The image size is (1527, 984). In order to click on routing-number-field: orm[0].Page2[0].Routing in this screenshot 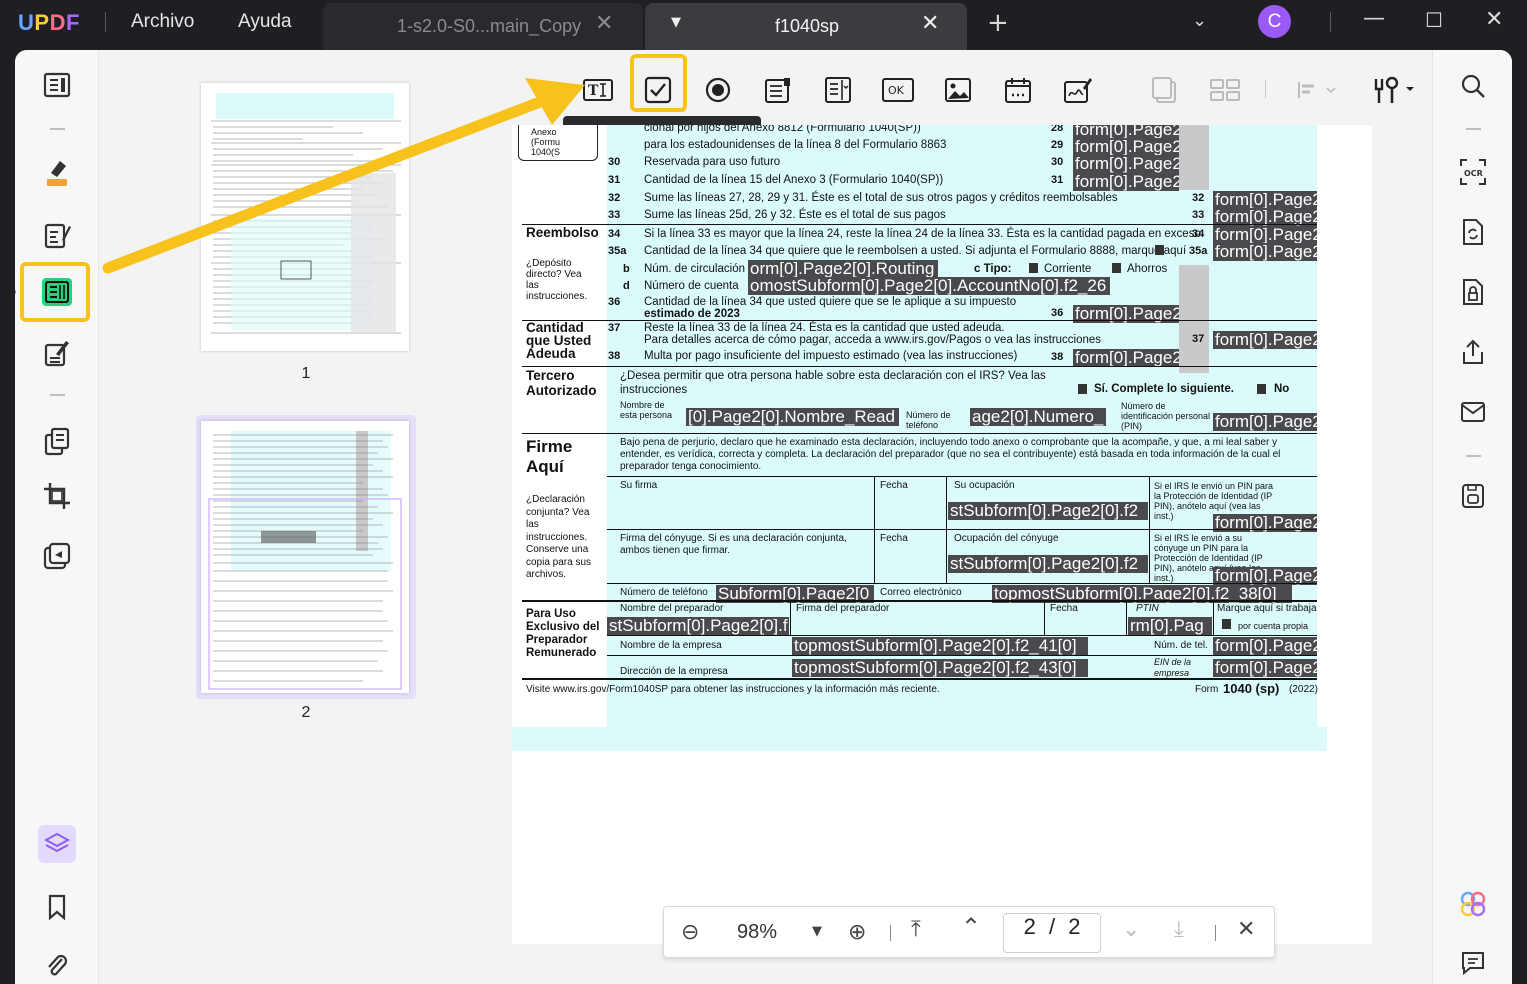, I will do `click(843, 269)`.